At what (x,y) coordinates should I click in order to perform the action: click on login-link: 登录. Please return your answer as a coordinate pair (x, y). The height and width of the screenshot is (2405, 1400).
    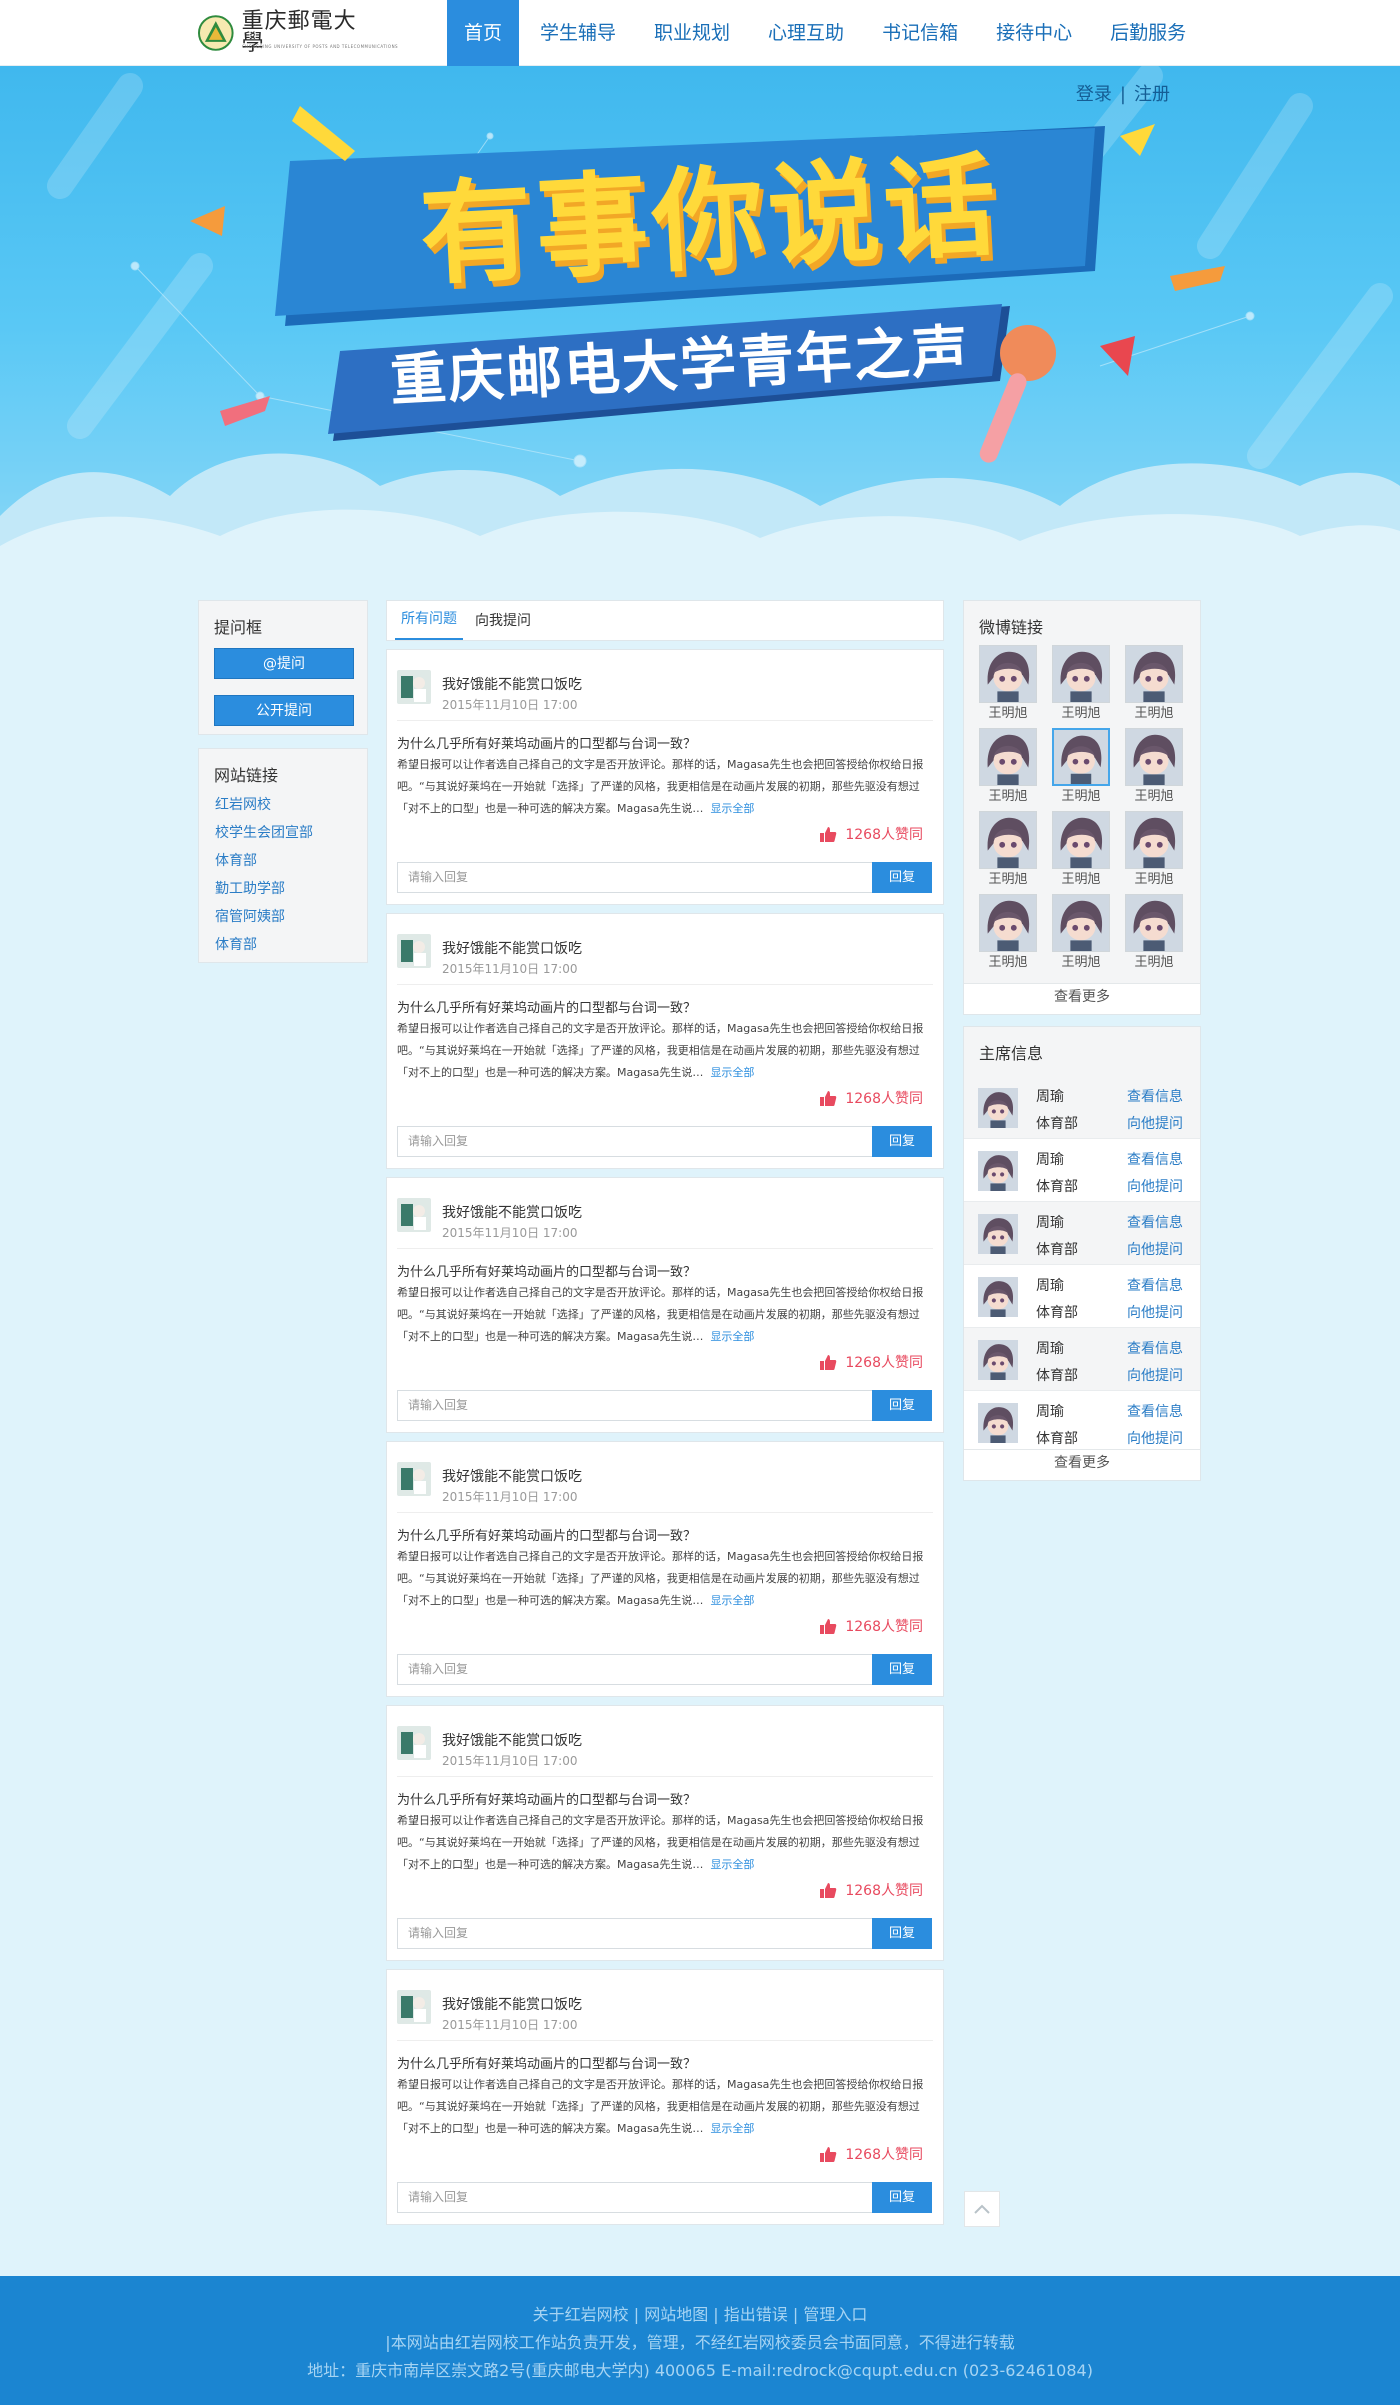
    Looking at the image, I should click on (1094, 94).